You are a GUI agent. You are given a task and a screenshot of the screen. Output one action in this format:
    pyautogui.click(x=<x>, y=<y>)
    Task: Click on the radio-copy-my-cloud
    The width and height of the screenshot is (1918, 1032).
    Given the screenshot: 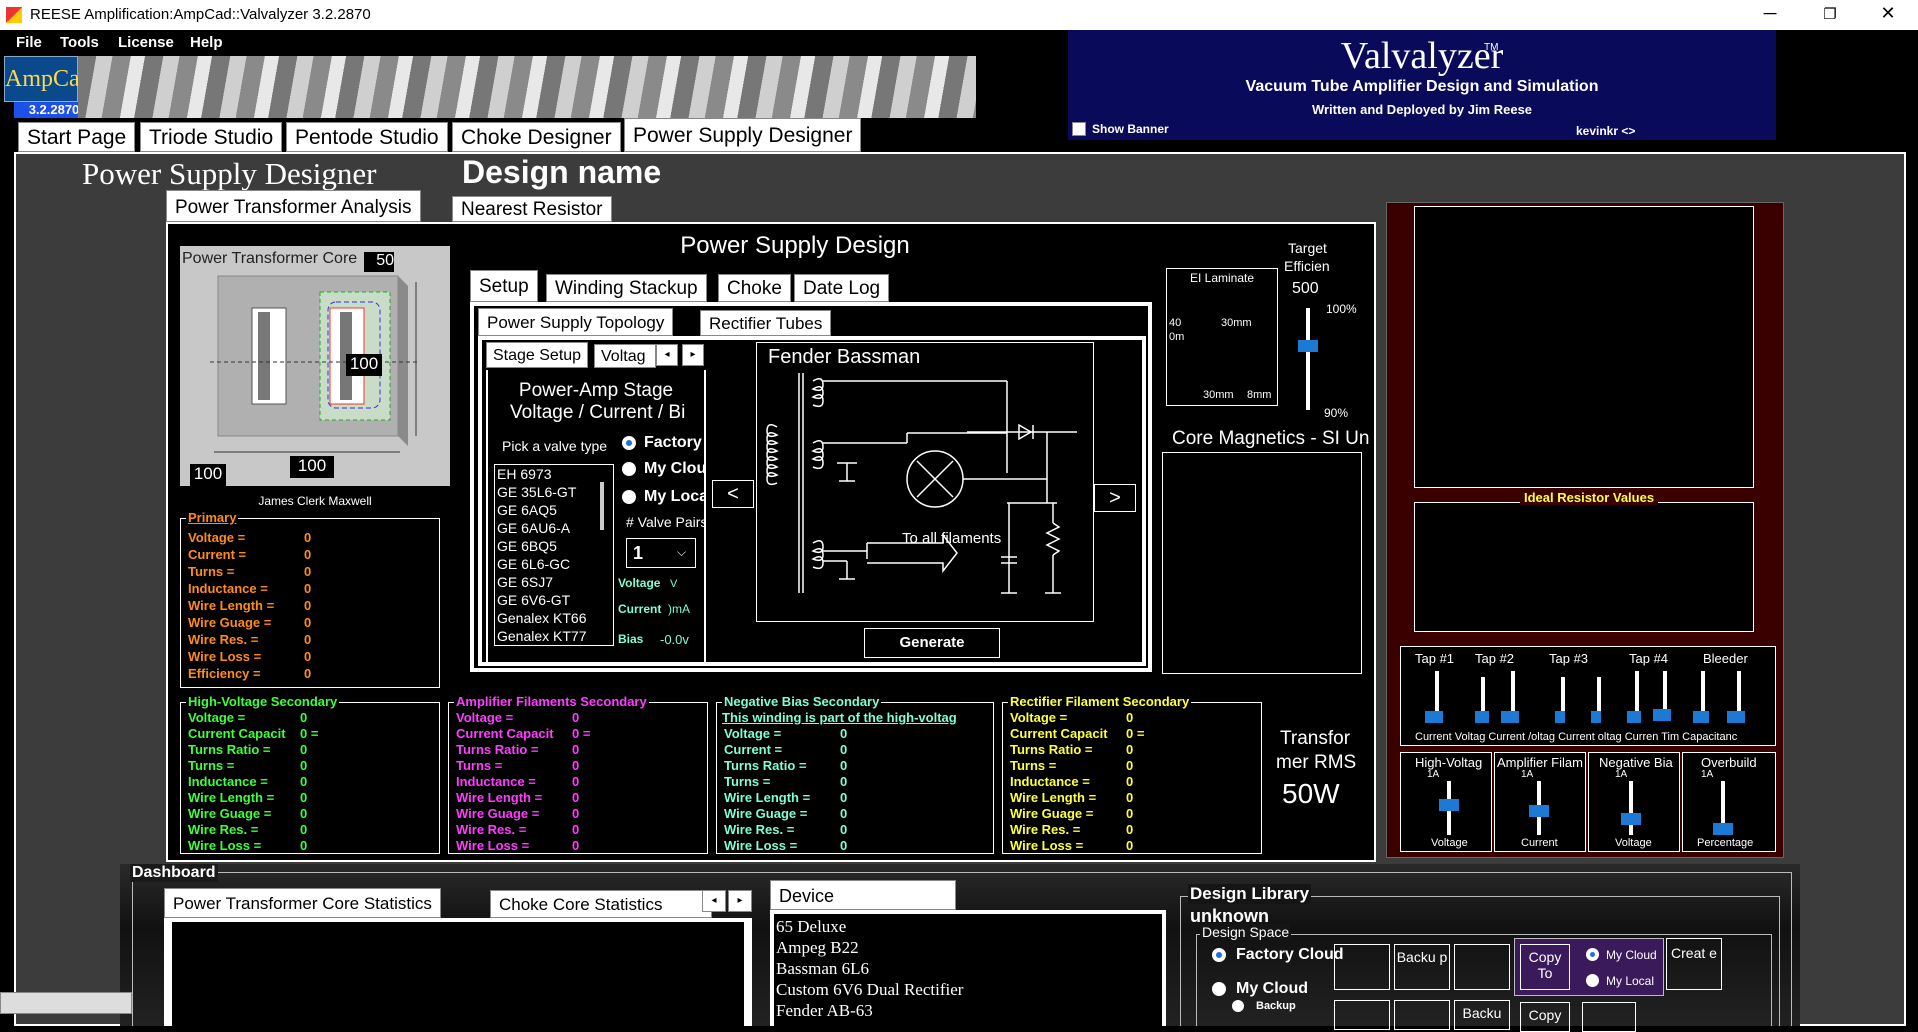 What is the action you would take?
    pyautogui.click(x=1592, y=954)
    